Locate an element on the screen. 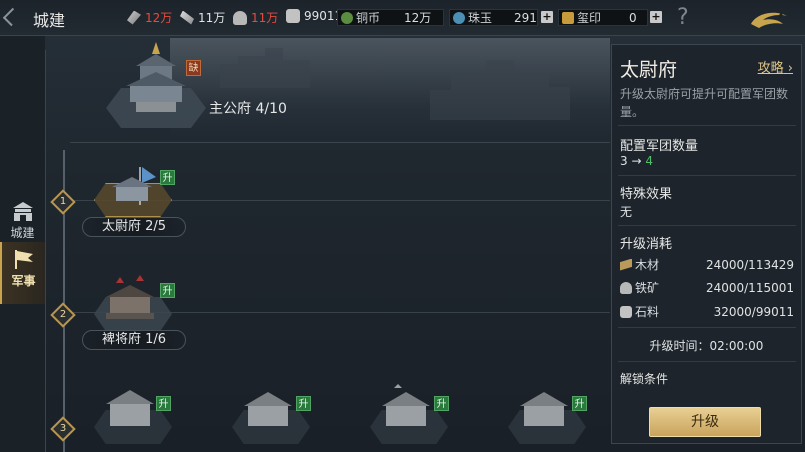  war-flag-icon is located at coordinates (23, 259).